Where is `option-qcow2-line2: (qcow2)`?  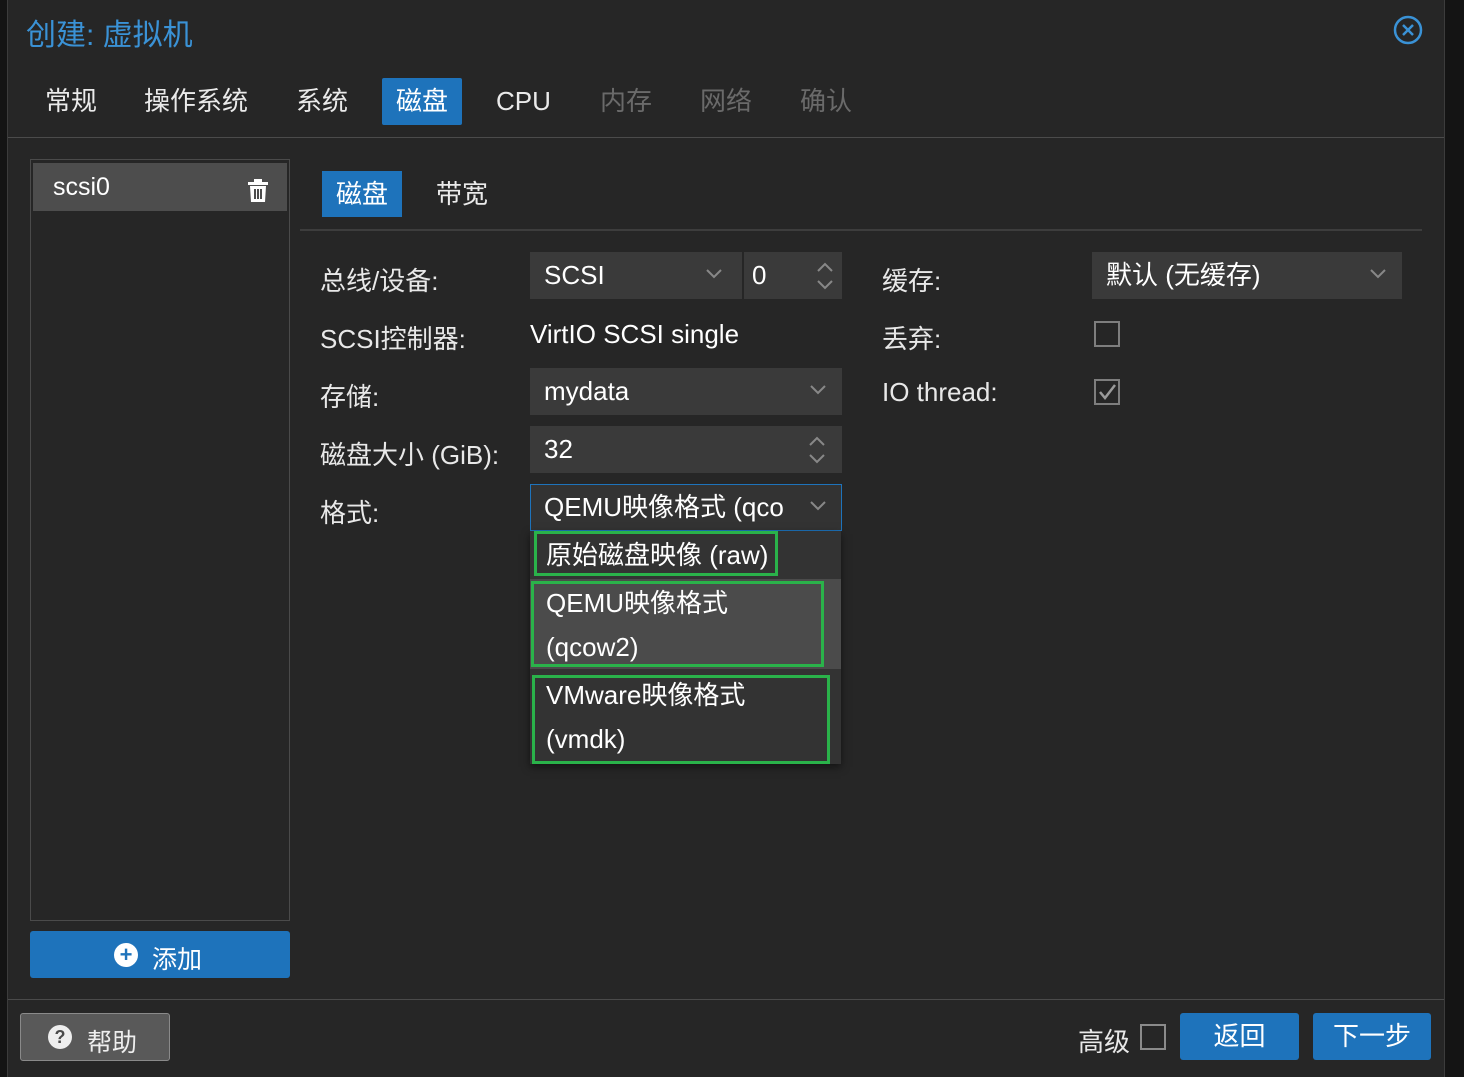
option-qcow2-line2: (qcow2) is located at coordinates (592, 647).